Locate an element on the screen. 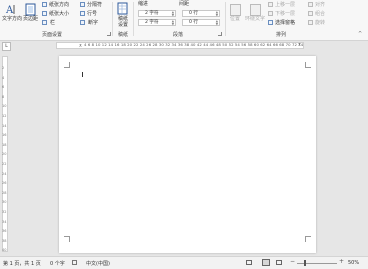  selection-pane-button: 选择窗格 is located at coordinates (286, 23).